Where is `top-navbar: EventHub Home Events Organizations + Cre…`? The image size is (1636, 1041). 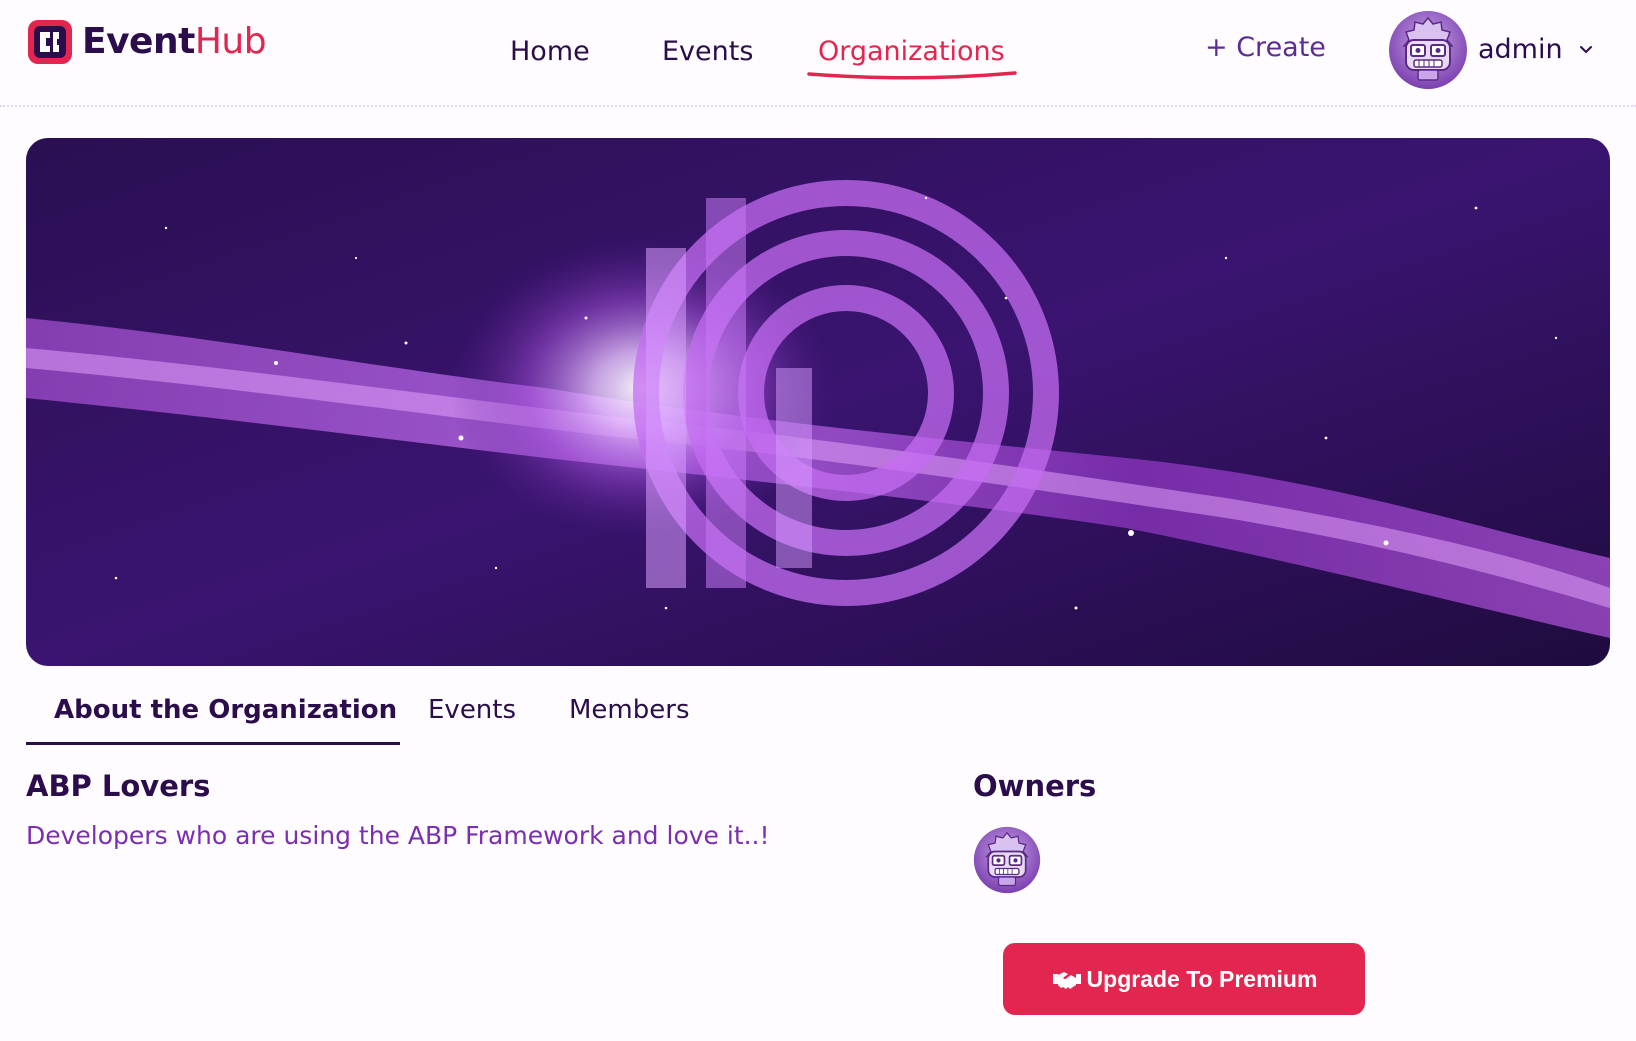 top-navbar: EventHub Home Events Organizations + Cre… is located at coordinates (818, 54).